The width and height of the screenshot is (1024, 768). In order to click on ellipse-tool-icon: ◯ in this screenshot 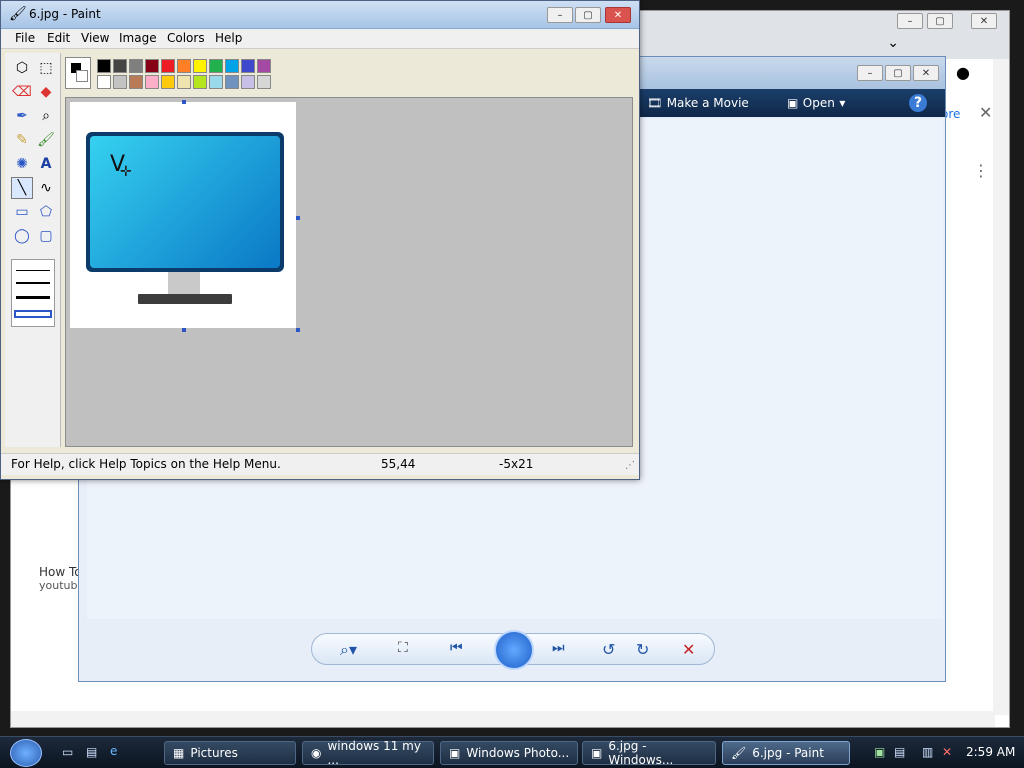, I will do `click(22, 236)`.